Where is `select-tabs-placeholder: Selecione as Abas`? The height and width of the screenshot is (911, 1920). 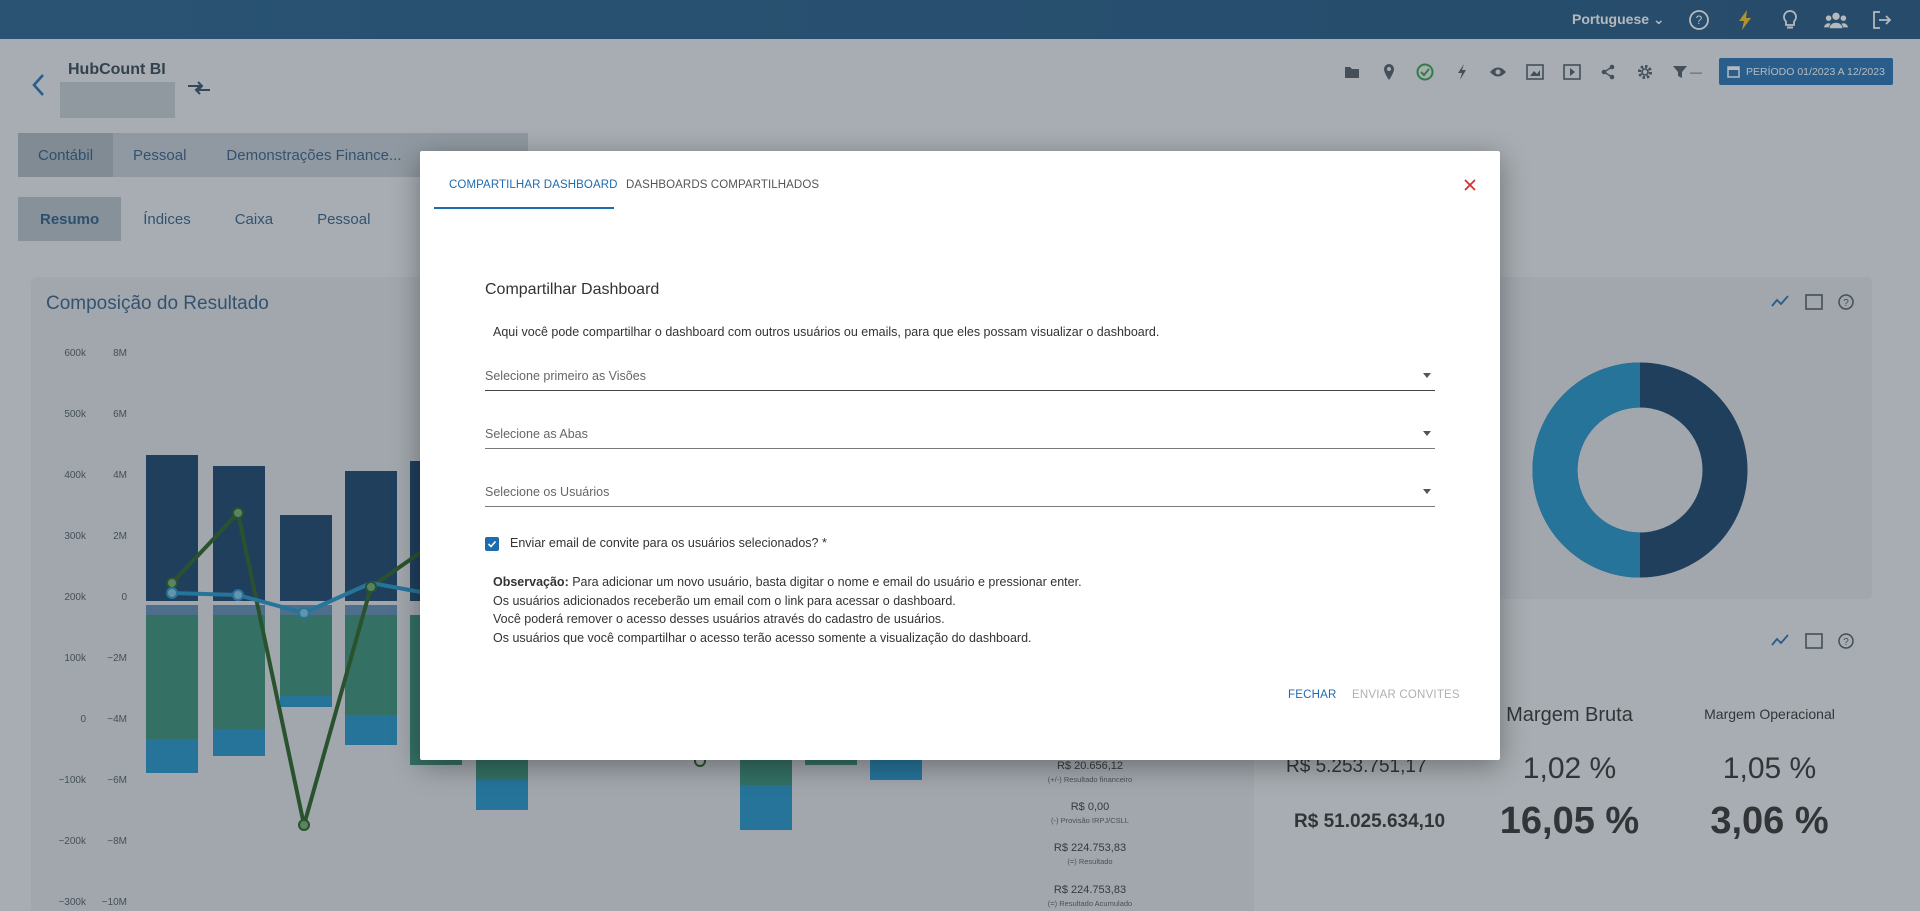 select-tabs-placeholder: Selecione as Abas is located at coordinates (536, 434).